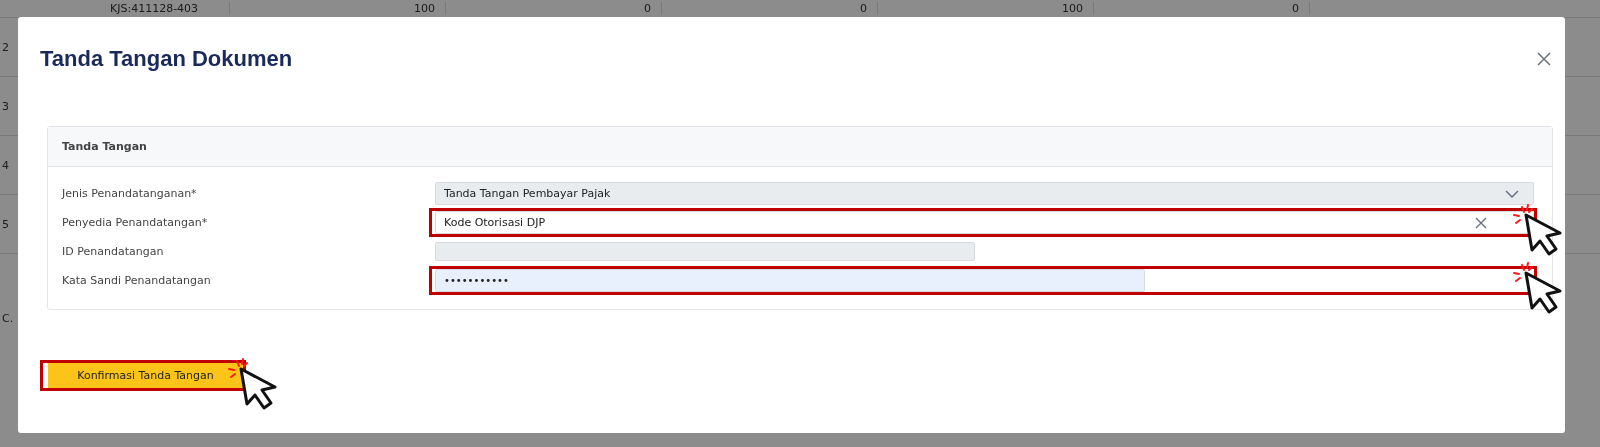 The width and height of the screenshot is (1600, 447). What do you see at coordinates (984, 193) in the screenshot?
I see `select-field: Tanda Tangan Pembayar Pajak` at bounding box center [984, 193].